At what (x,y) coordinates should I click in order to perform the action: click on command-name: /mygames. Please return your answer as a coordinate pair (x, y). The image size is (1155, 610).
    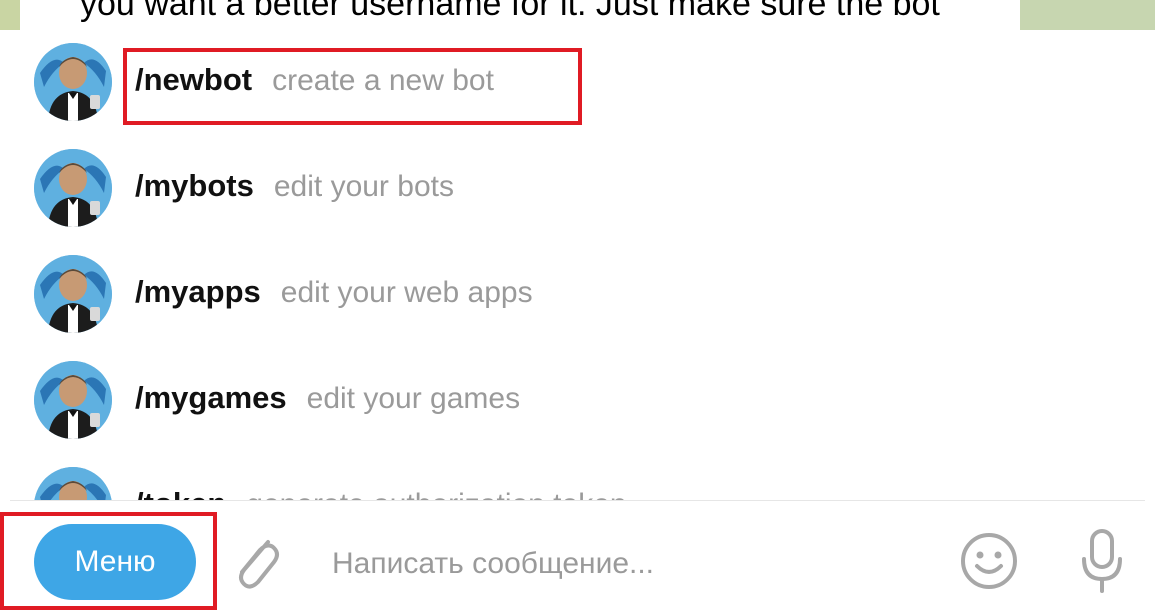
    Looking at the image, I should click on (211, 397).